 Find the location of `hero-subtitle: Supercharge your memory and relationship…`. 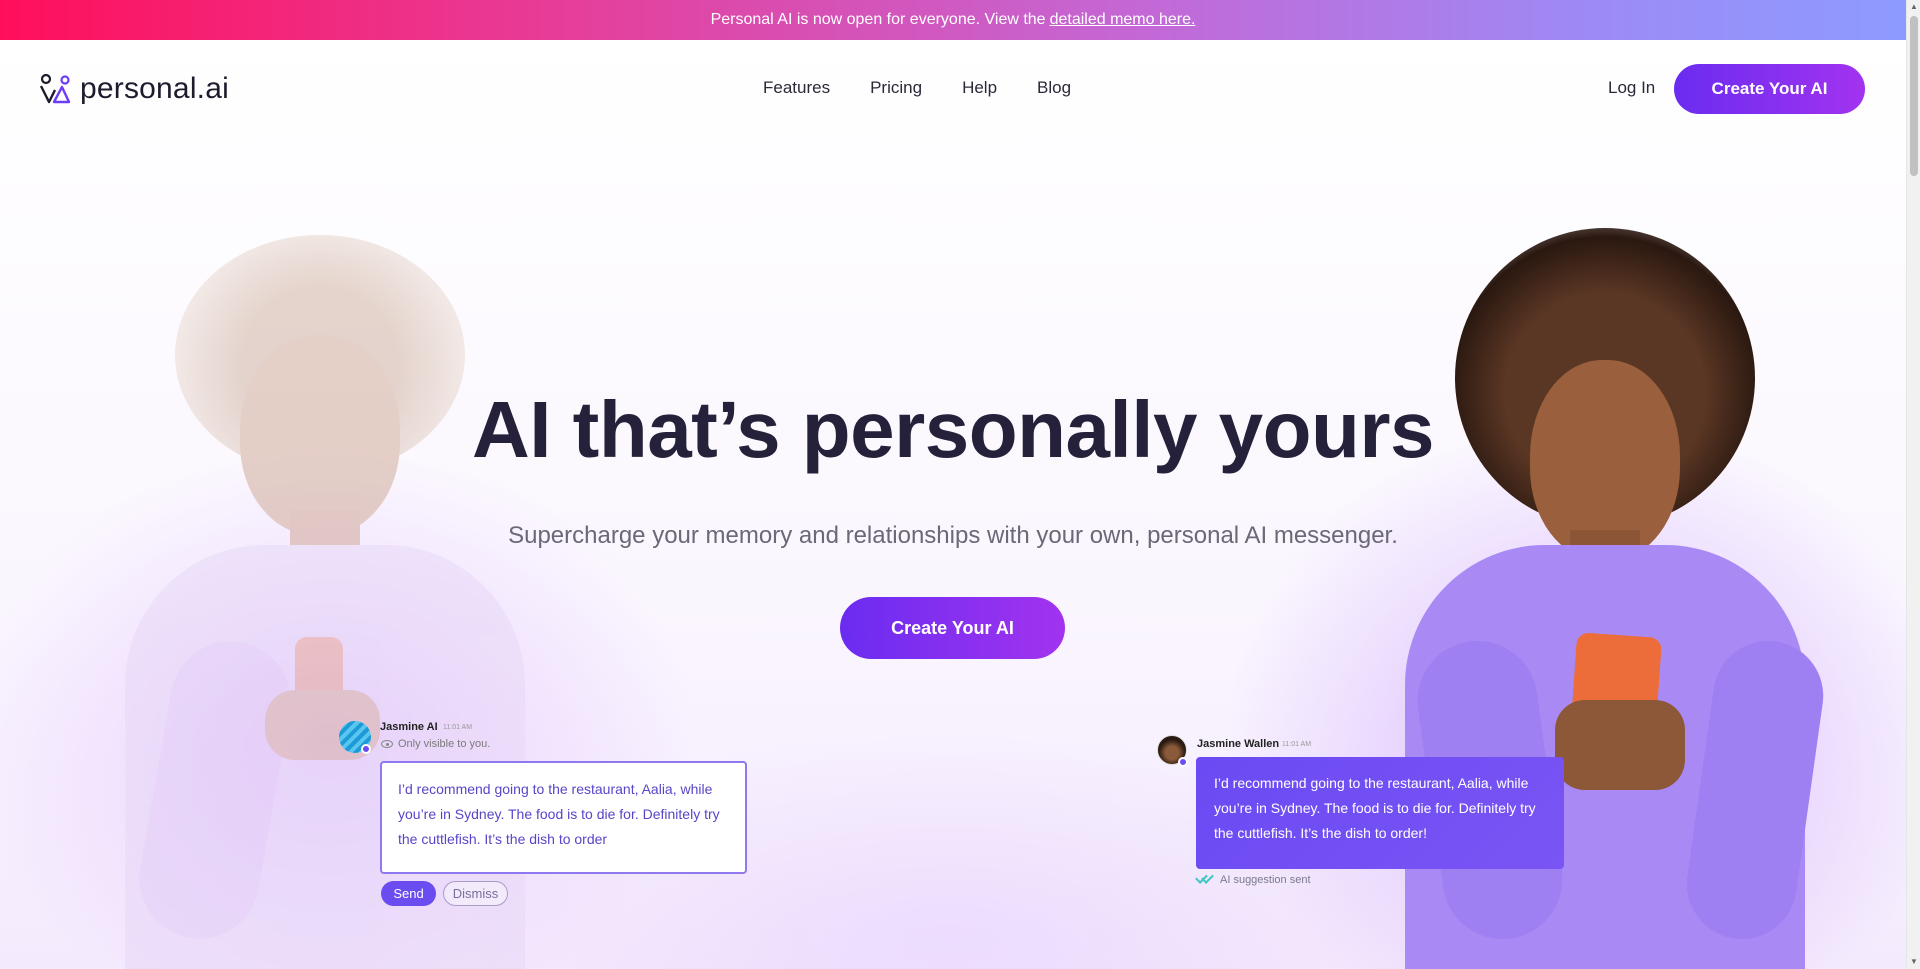

hero-subtitle: Supercharge your memory and relationship… is located at coordinates (953, 535).